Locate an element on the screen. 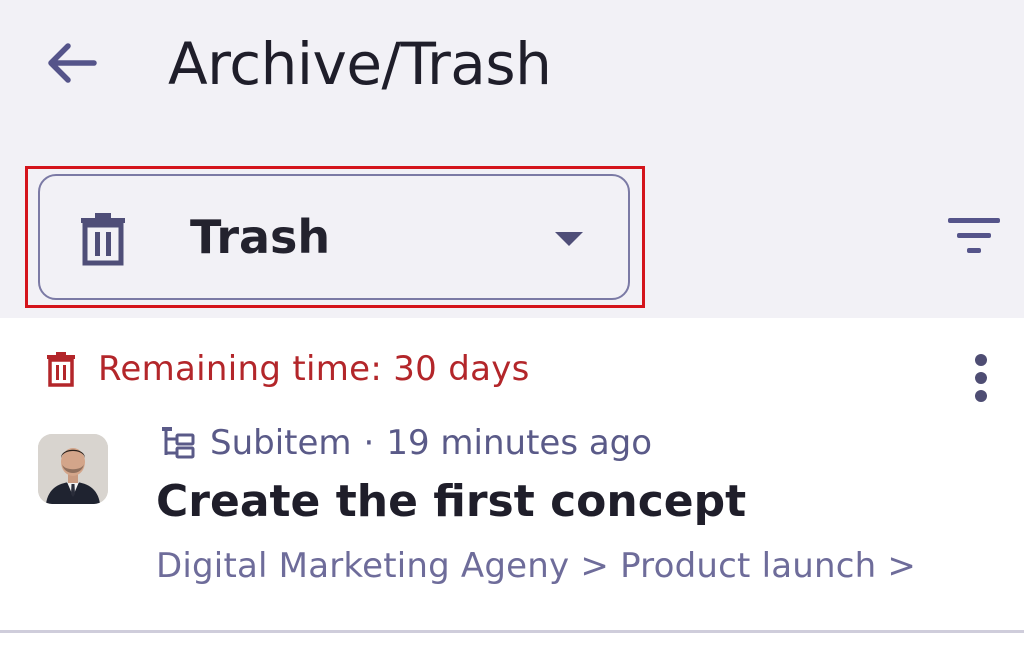 This screenshot has height=653, width=1024. more-options-button is located at coordinates (982, 378).